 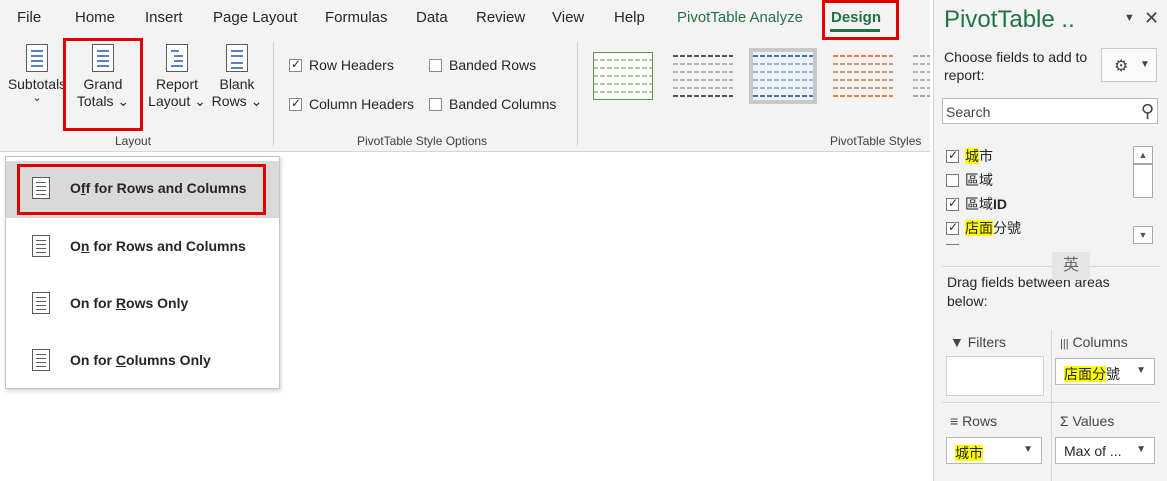 What do you see at coordinates (29, 17) in the screenshot?
I see `tab-file: File` at bounding box center [29, 17].